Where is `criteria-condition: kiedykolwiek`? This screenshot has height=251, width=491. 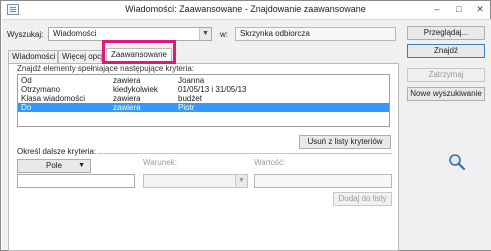 criteria-condition: kiedykolwiek is located at coordinates (135, 89).